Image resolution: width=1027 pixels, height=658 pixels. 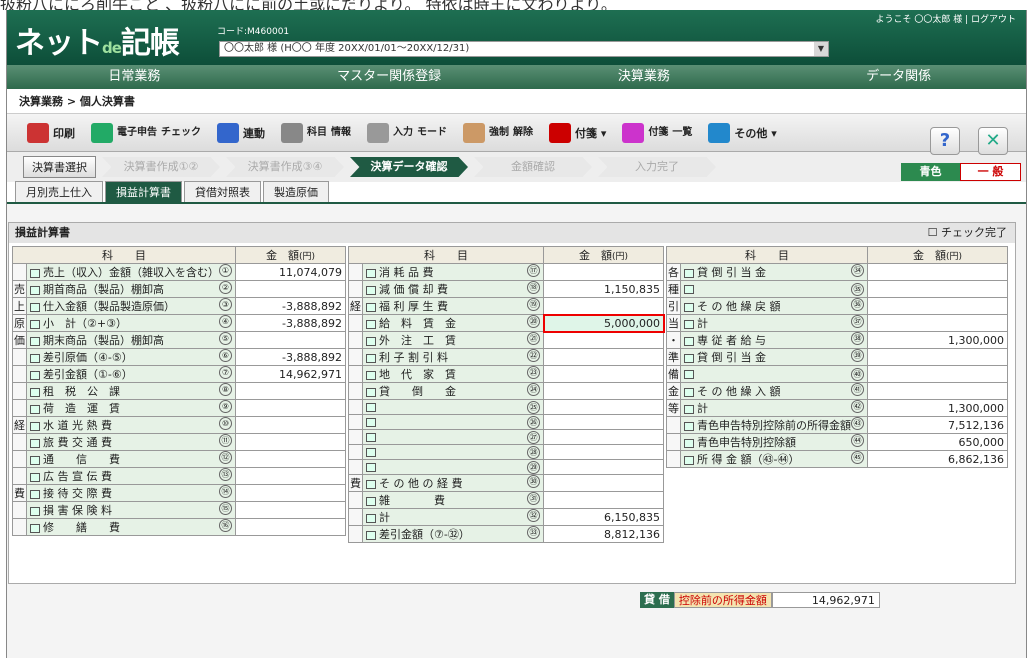 I want to click on row-label: ㉘, so click(x=453, y=452).